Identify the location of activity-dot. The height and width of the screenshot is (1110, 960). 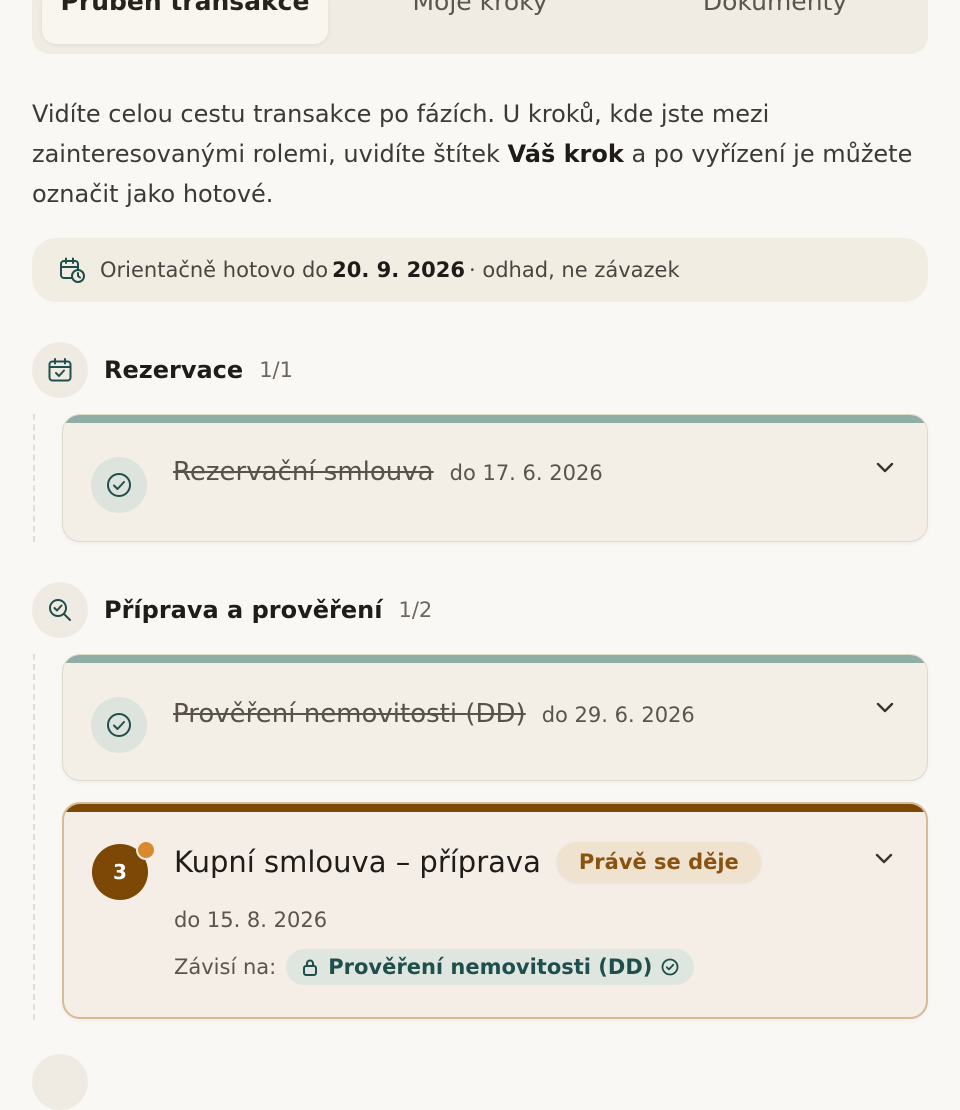
(146, 850).